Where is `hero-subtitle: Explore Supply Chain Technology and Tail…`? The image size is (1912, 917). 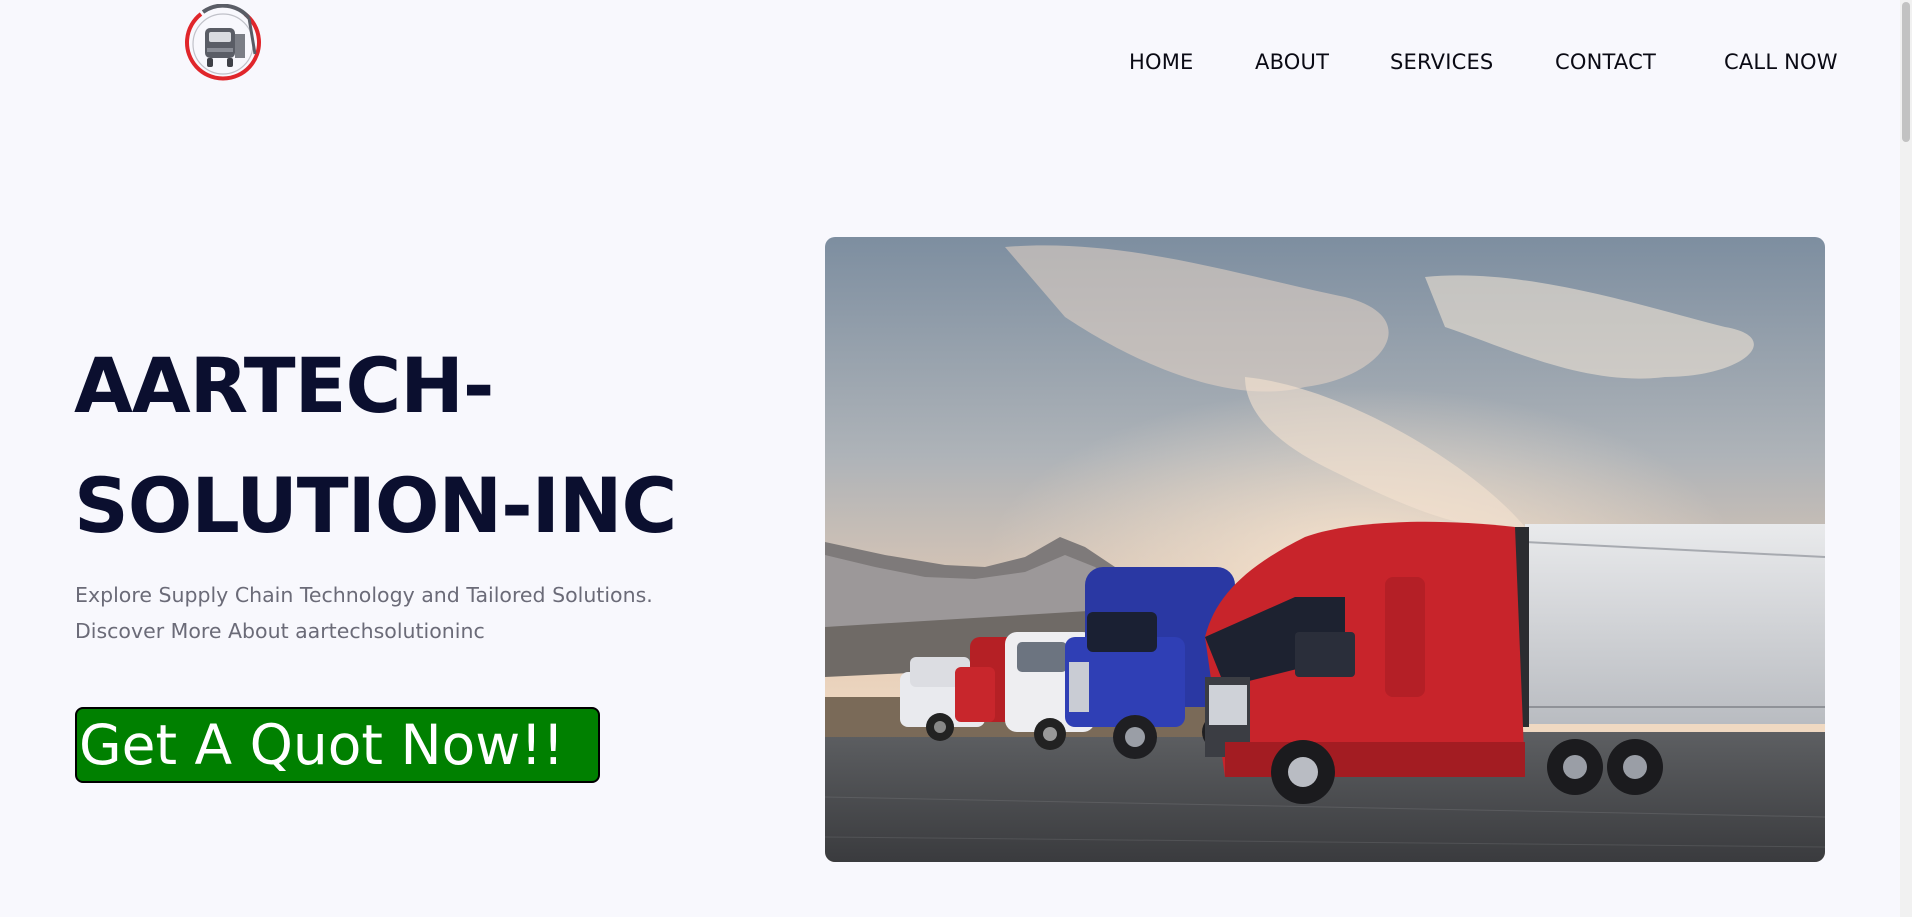 hero-subtitle: Explore Supply Chain Technology and Tail… is located at coordinates (405, 613).